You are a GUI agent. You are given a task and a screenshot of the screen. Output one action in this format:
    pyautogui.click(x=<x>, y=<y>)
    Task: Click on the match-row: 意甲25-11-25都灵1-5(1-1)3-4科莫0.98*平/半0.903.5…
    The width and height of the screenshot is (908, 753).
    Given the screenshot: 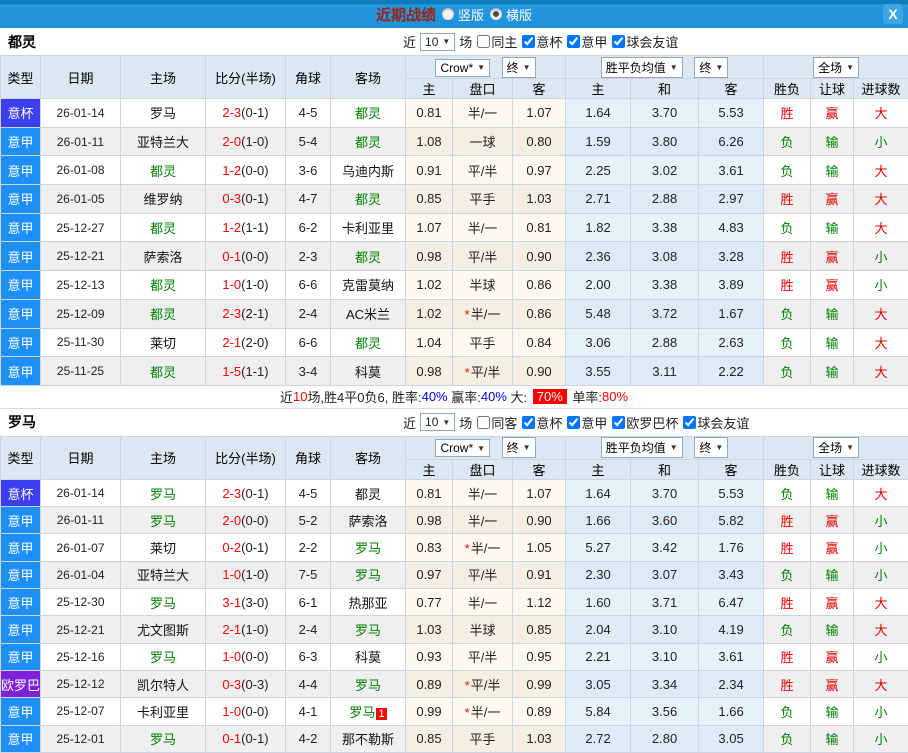 What is the action you would take?
    pyautogui.click(x=454, y=371)
    